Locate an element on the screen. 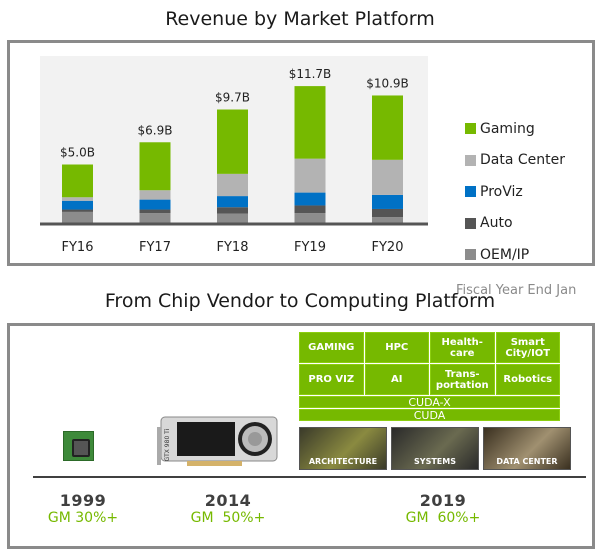  platform-cell-robotics: Robotics is located at coordinates (527, 379).